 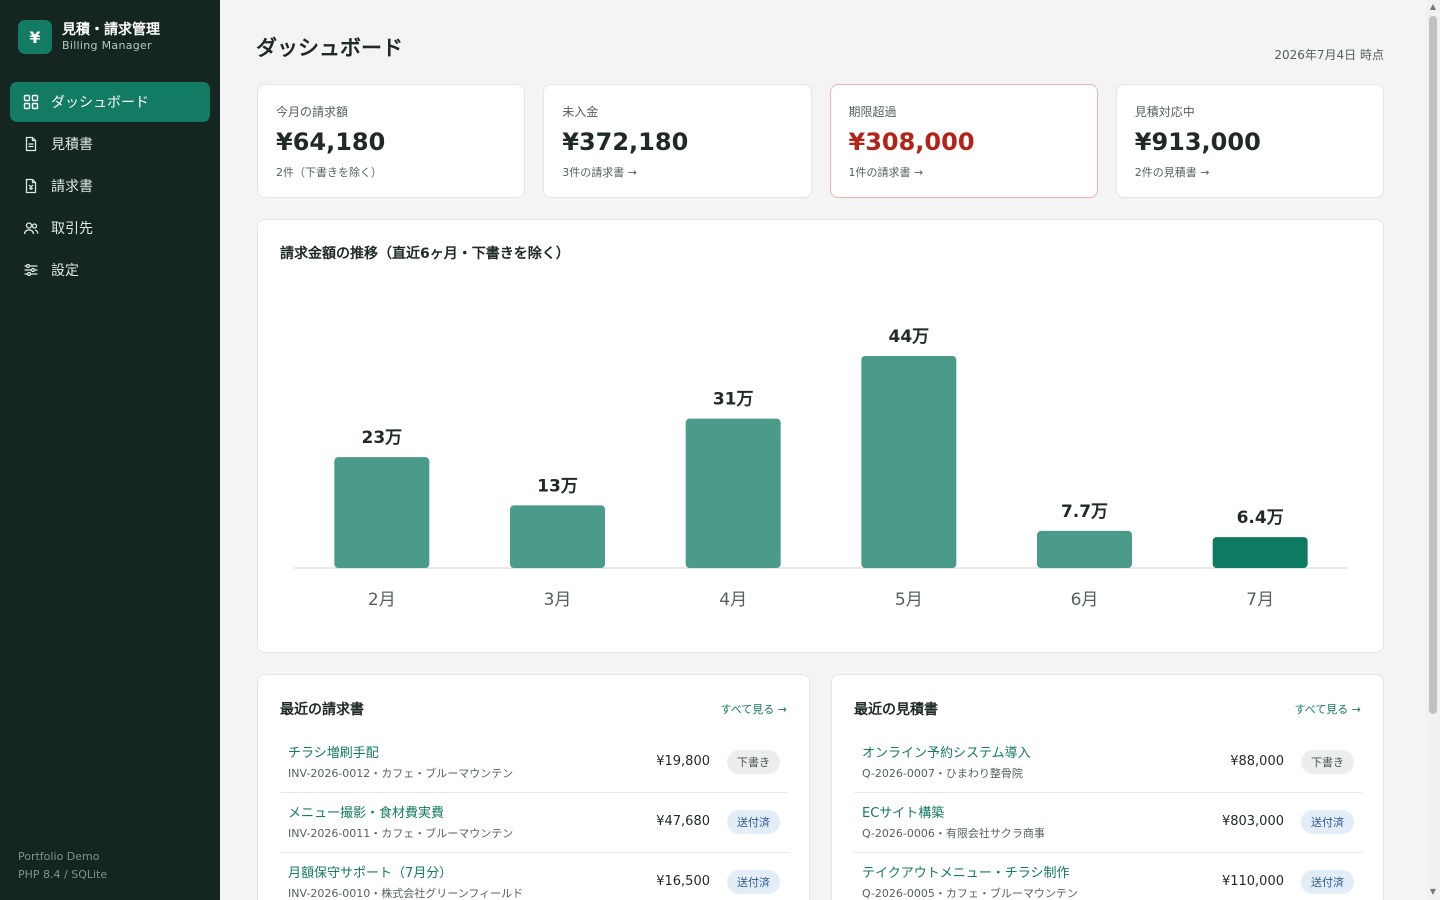 What do you see at coordinates (382, 600) in the screenshot?
I see `chart-tick-label: 2月` at bounding box center [382, 600].